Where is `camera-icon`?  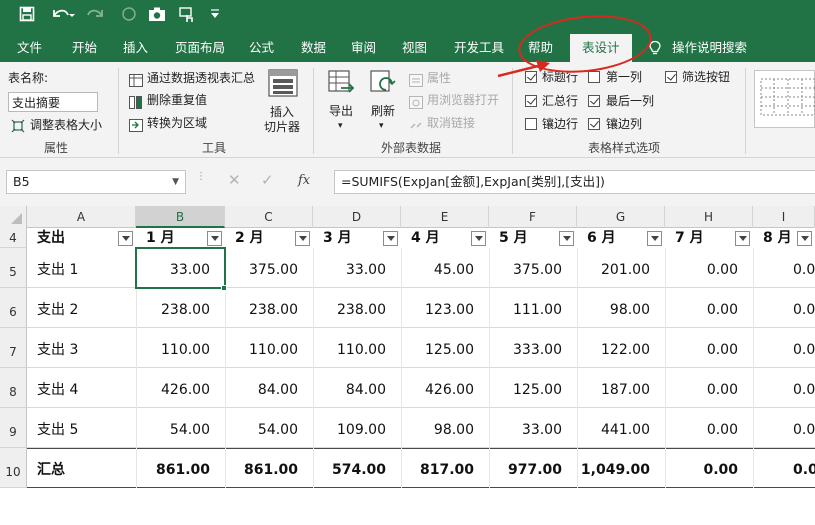
camera-icon is located at coordinates (157, 17).